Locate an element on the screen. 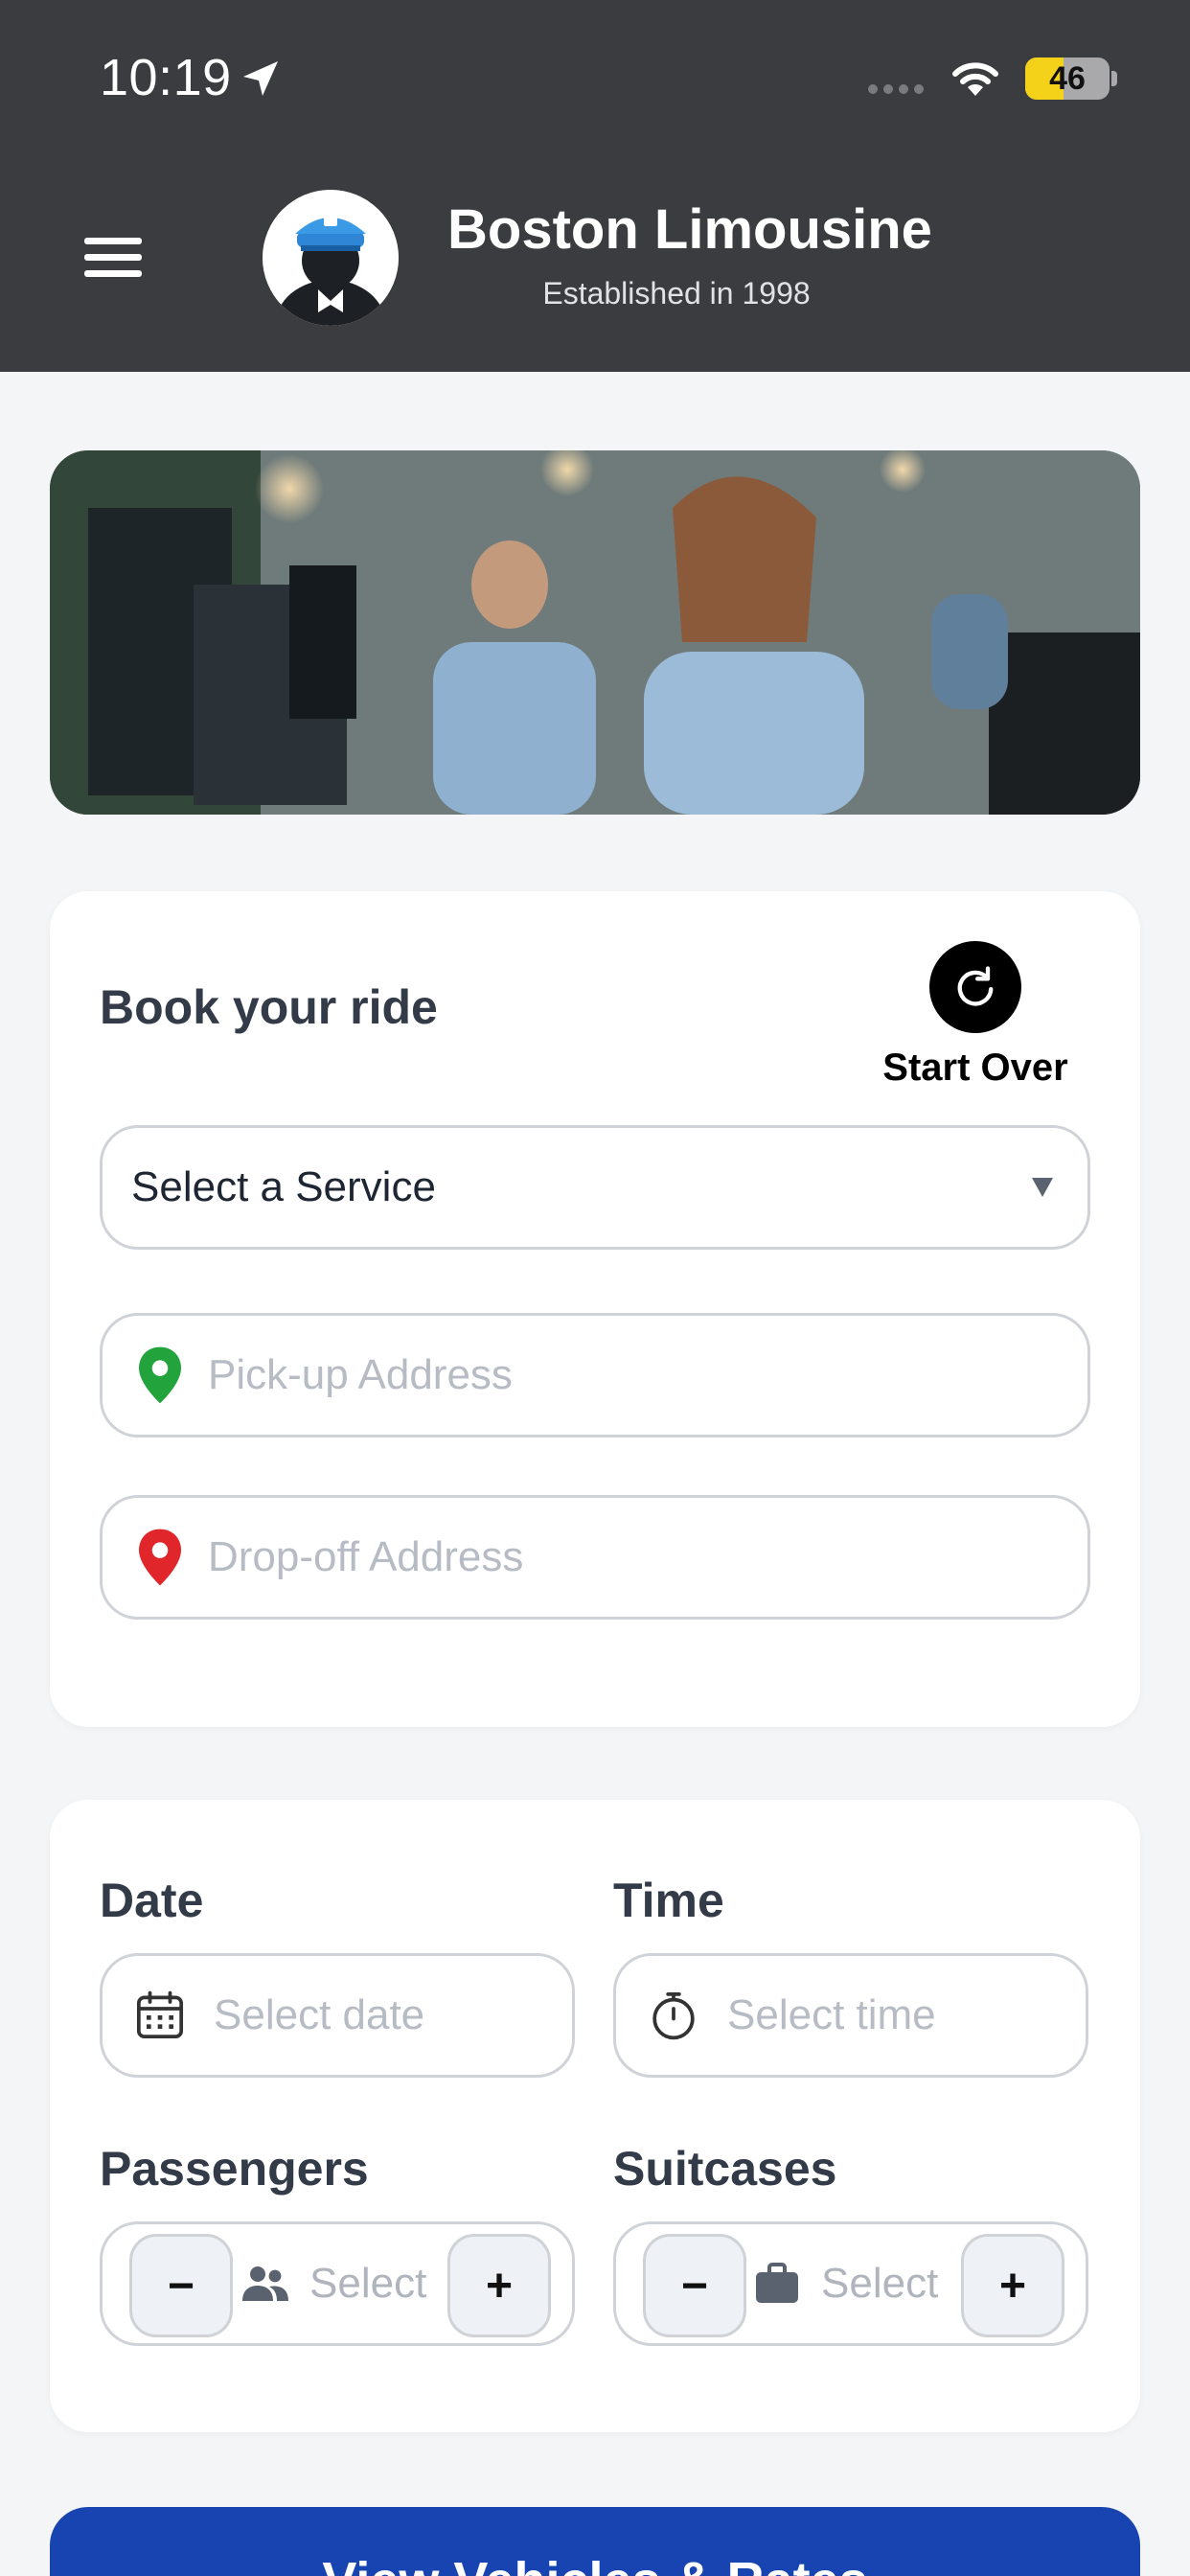  pickup-placeholder: Pick-up Address is located at coordinates (360, 1374).